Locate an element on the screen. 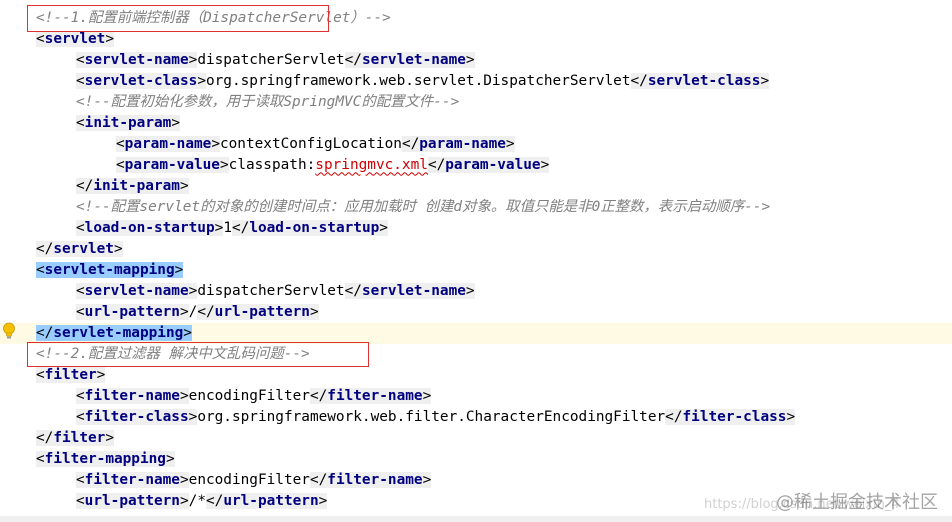  code-line: </filter> is located at coordinates (476, 438).